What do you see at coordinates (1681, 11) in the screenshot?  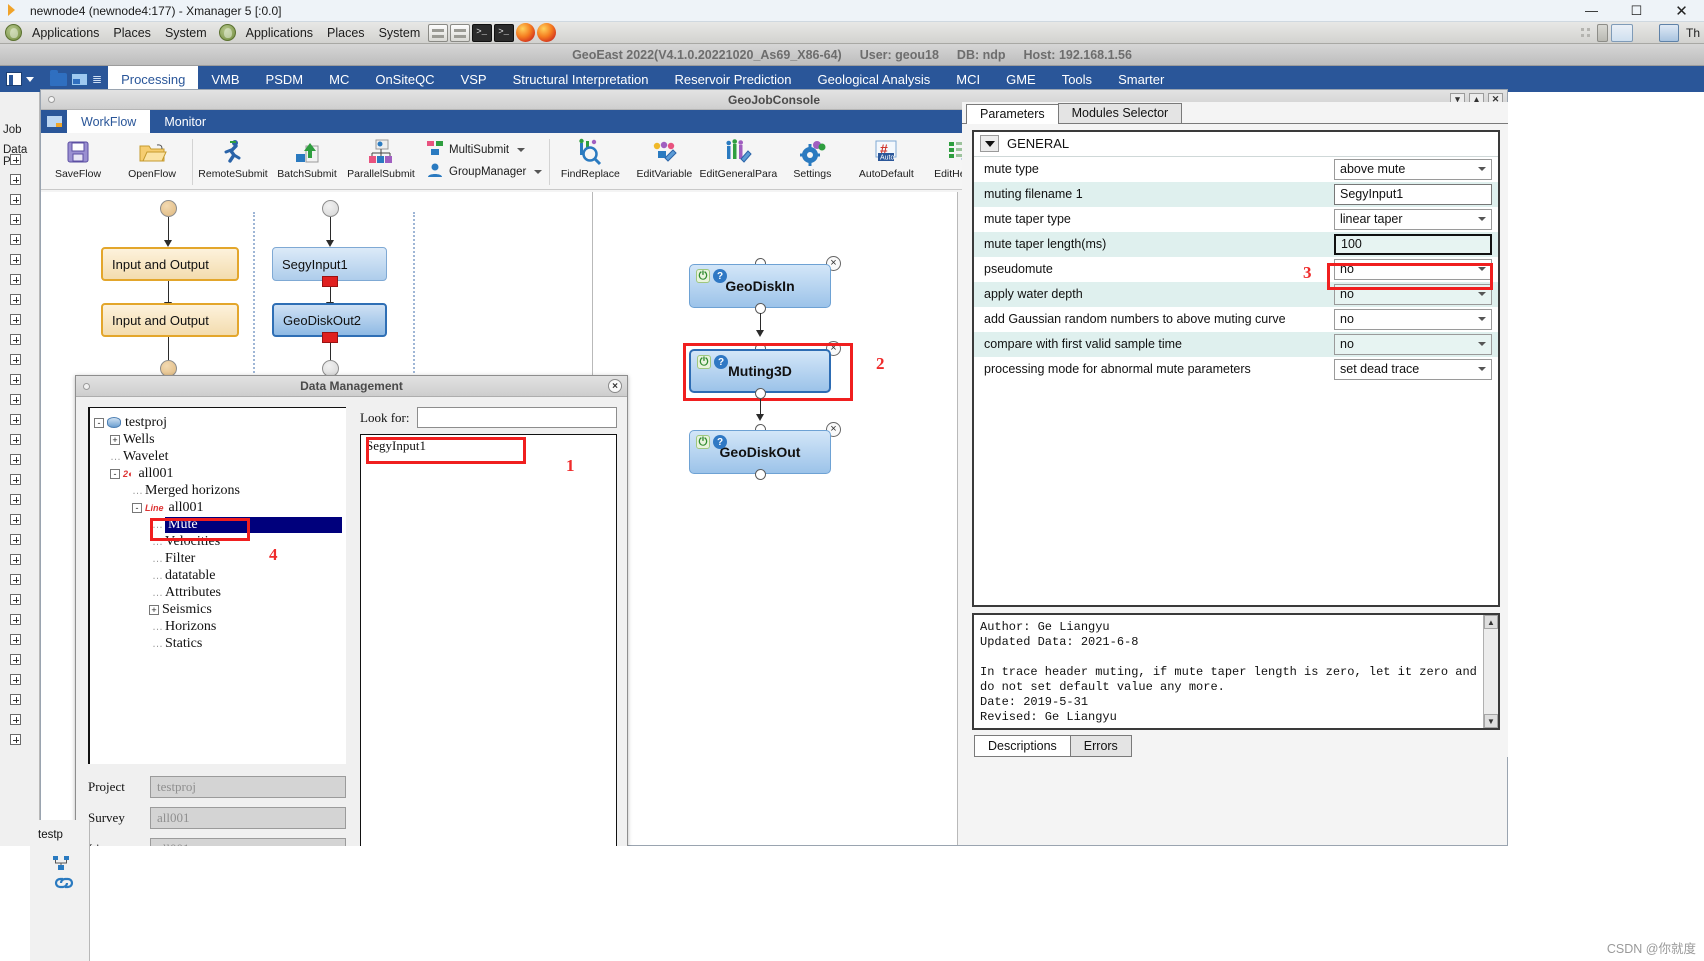 I see `close-button: ✕` at bounding box center [1681, 11].